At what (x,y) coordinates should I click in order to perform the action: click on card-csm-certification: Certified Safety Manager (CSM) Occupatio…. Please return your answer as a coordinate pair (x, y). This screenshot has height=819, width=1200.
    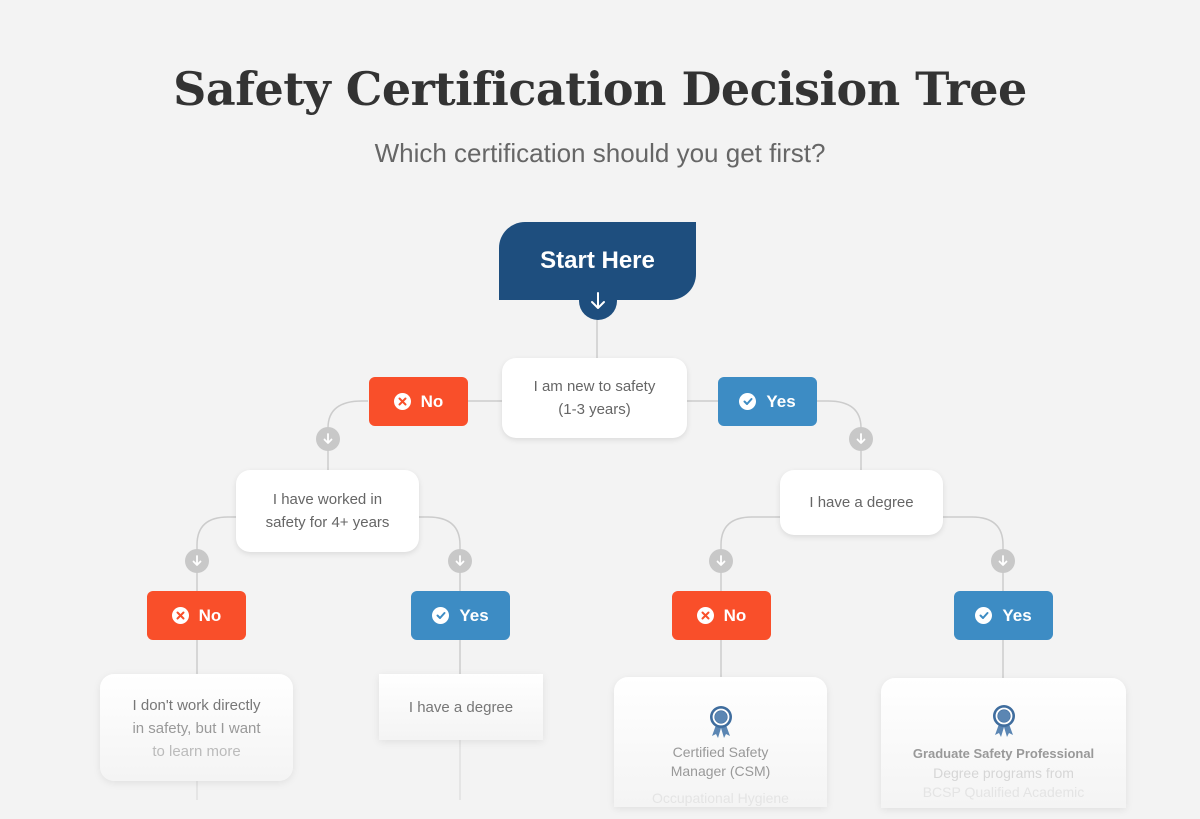
    Looking at the image, I should click on (720, 742).